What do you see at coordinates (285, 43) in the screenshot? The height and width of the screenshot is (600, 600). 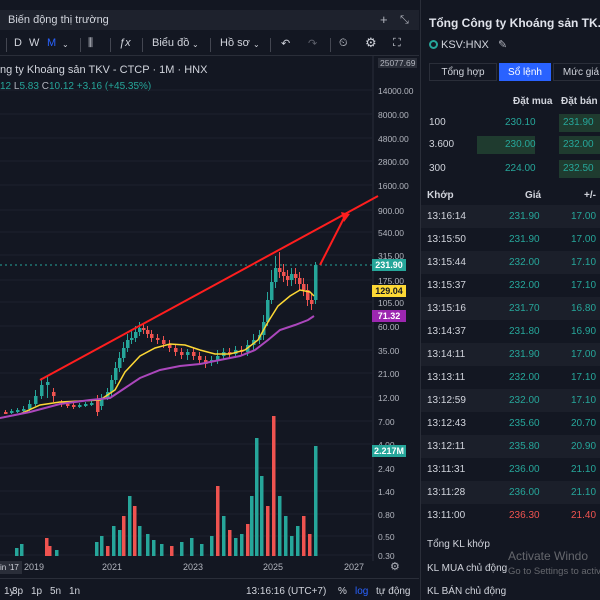 I see `undo-icon: ↶` at bounding box center [285, 43].